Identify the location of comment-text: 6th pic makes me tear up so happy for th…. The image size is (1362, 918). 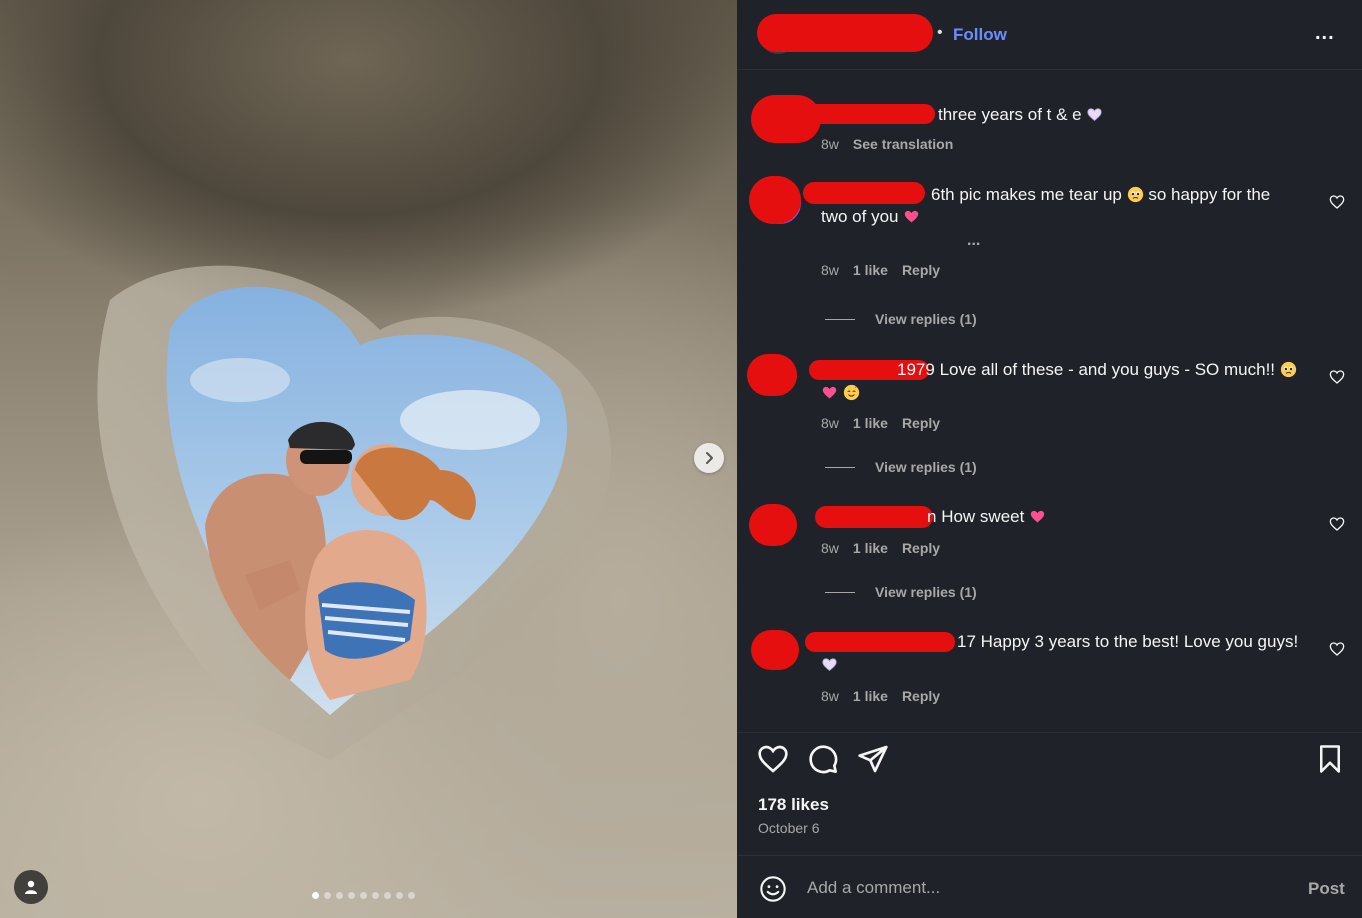
(1100, 195).